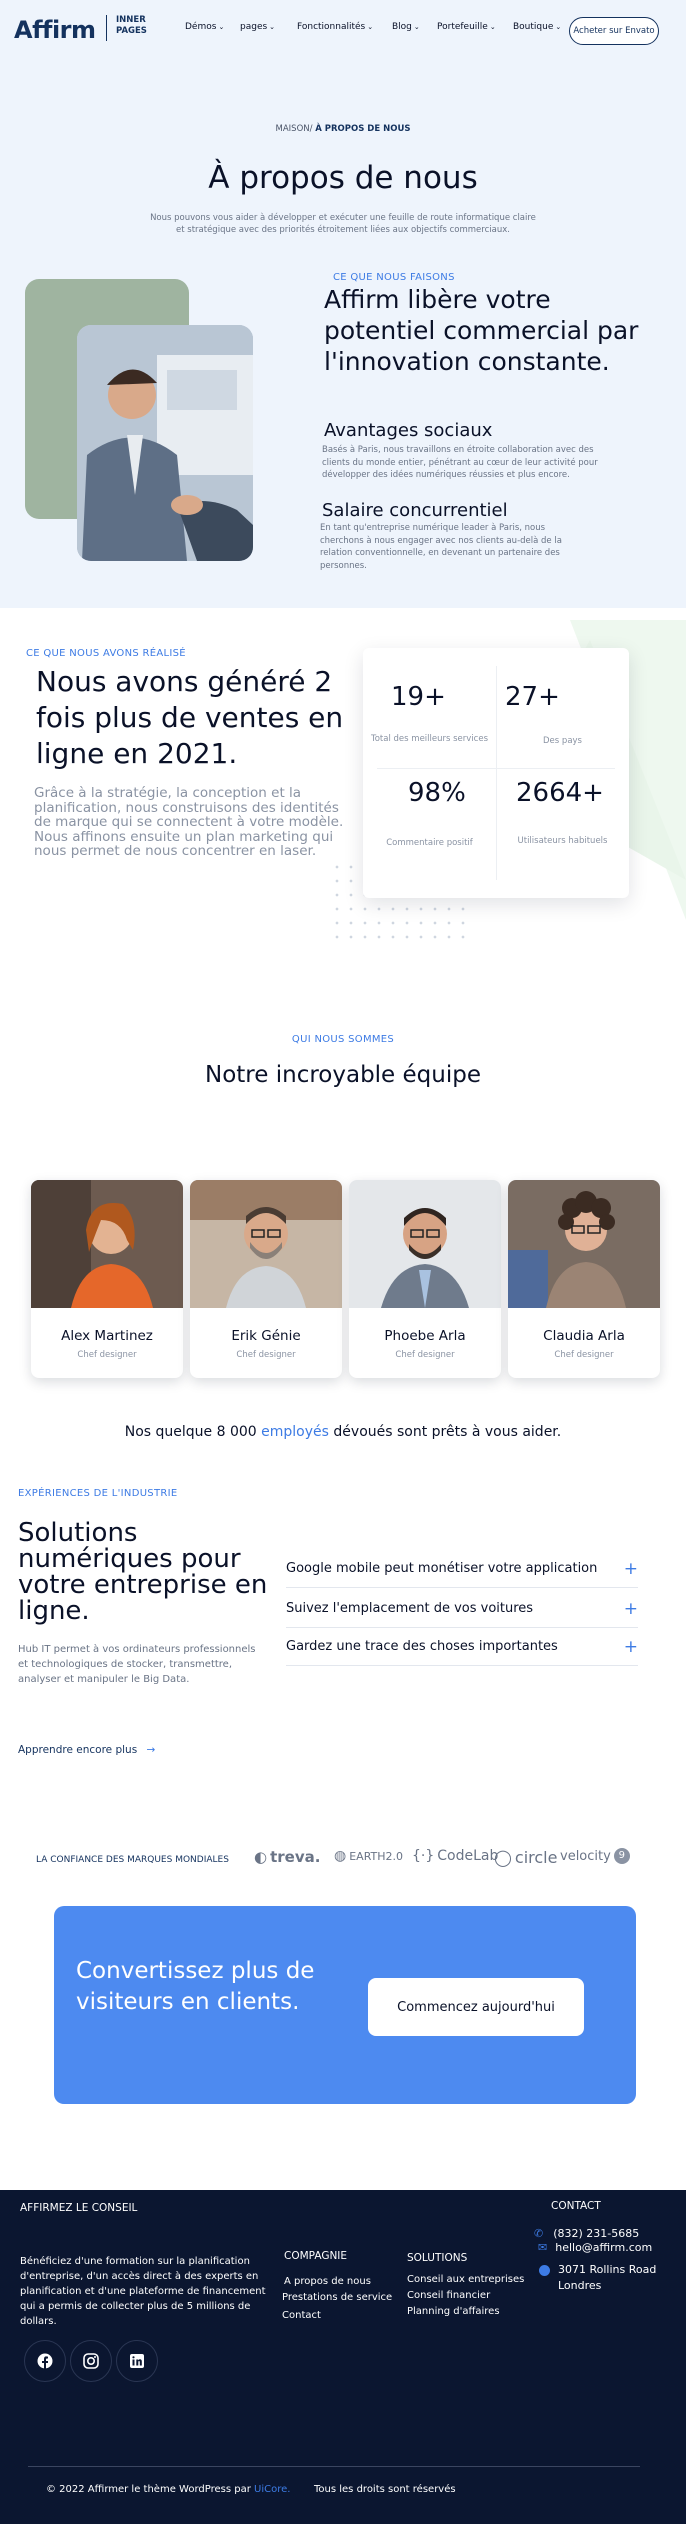  Describe the element at coordinates (437, 793) in the screenshot. I see `stat-value: 98%` at that location.